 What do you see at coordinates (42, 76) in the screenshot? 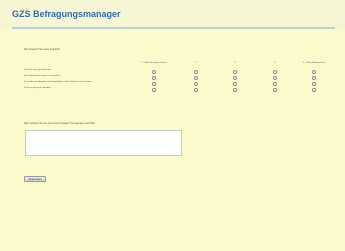
I see `question-label-2: Die Informationen waren verständlich.` at bounding box center [42, 76].